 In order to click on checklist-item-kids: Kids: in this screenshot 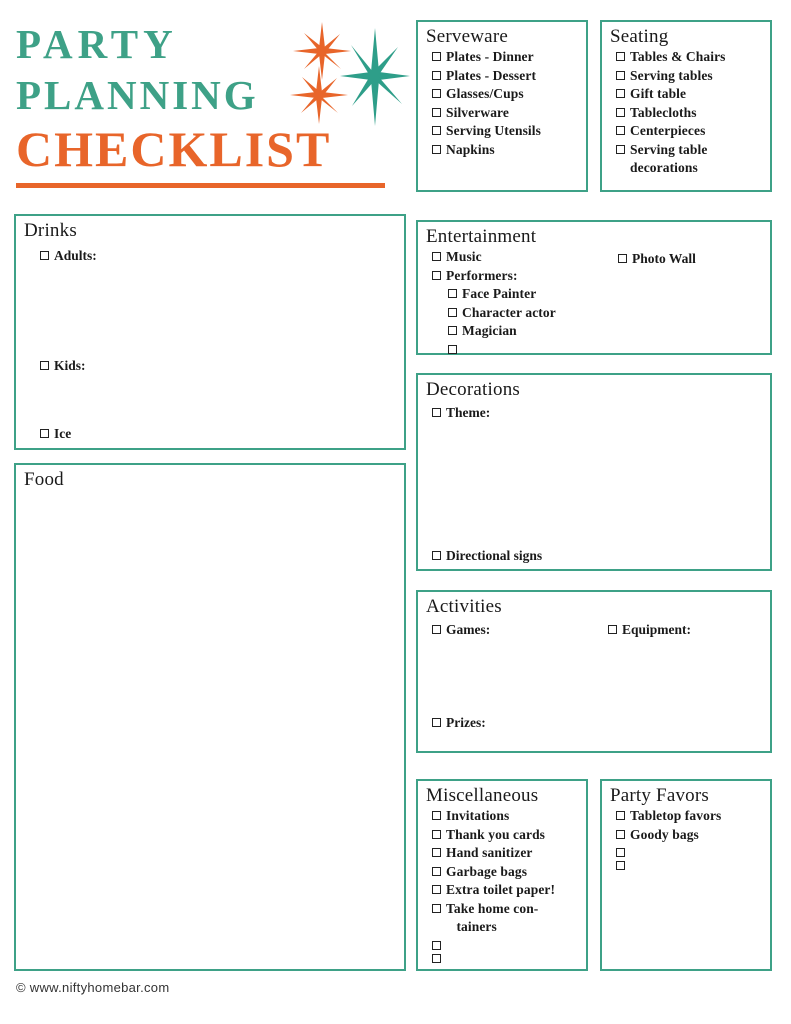, I will do `click(63, 366)`.